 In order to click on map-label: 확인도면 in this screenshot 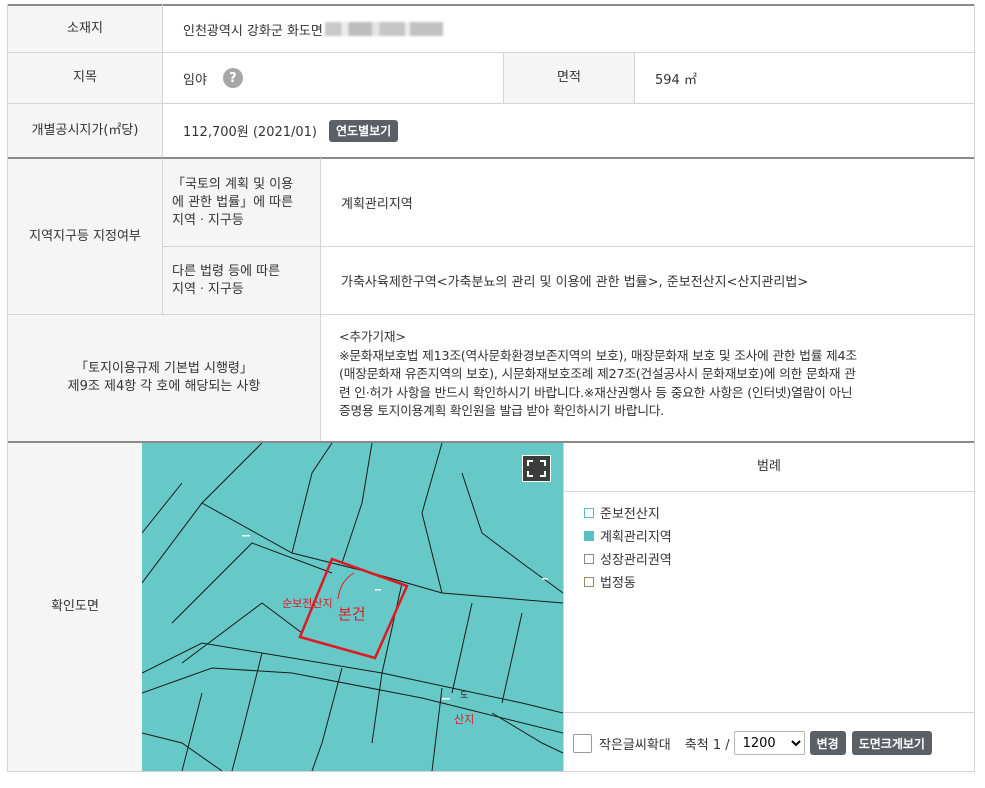, I will do `click(75, 607)`.